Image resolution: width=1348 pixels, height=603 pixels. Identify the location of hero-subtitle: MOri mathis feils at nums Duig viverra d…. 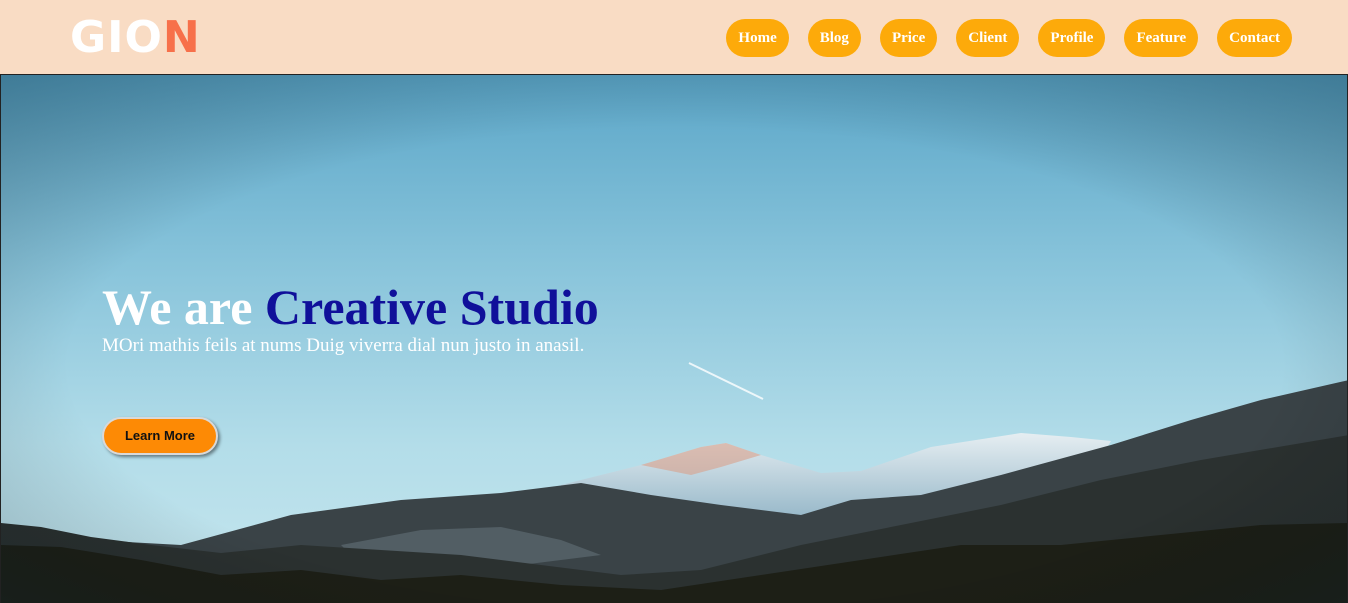
(343, 345).